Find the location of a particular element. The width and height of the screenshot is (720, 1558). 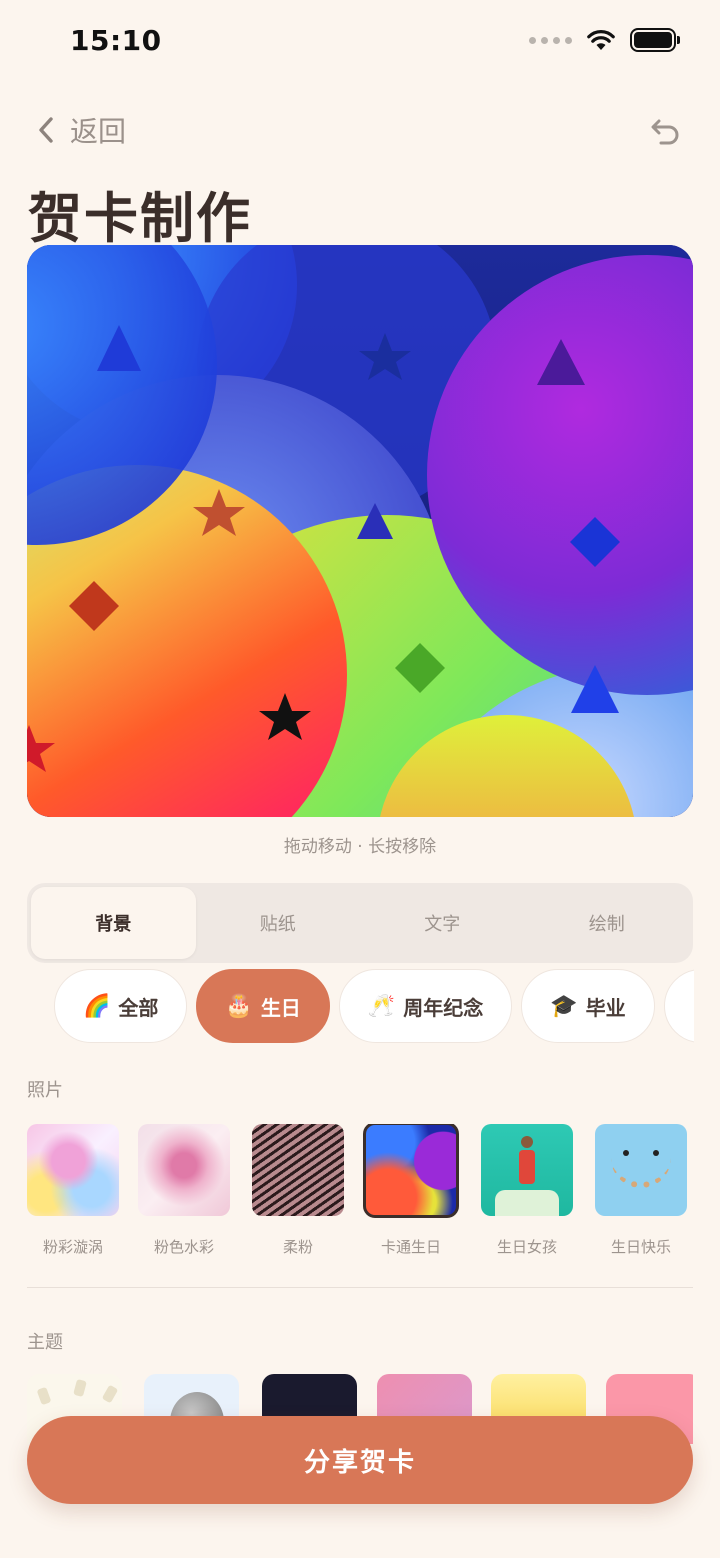

signal-icon is located at coordinates (550, 40).